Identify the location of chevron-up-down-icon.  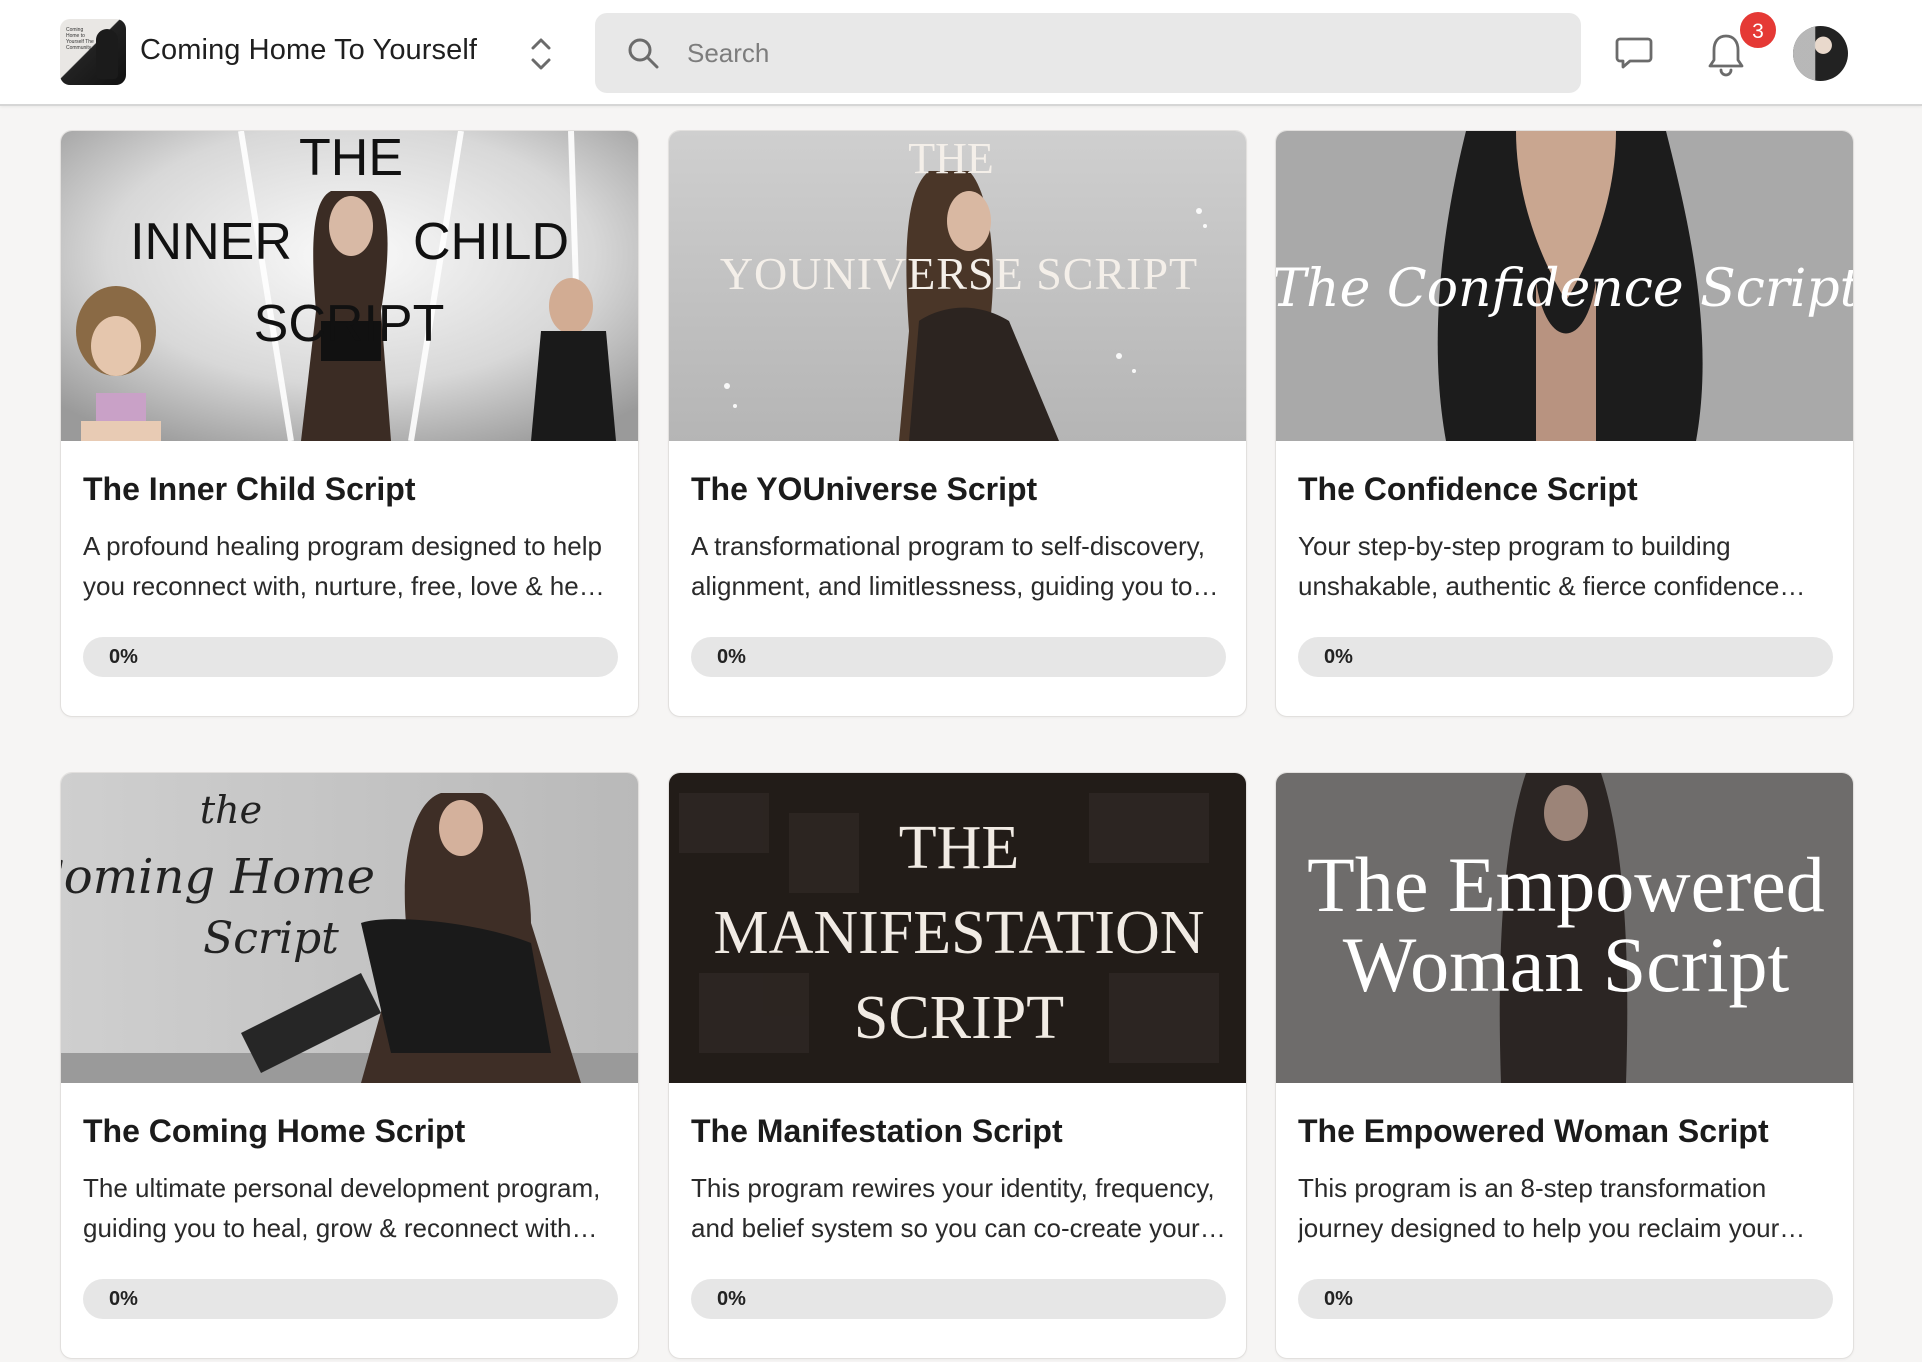
(541, 54).